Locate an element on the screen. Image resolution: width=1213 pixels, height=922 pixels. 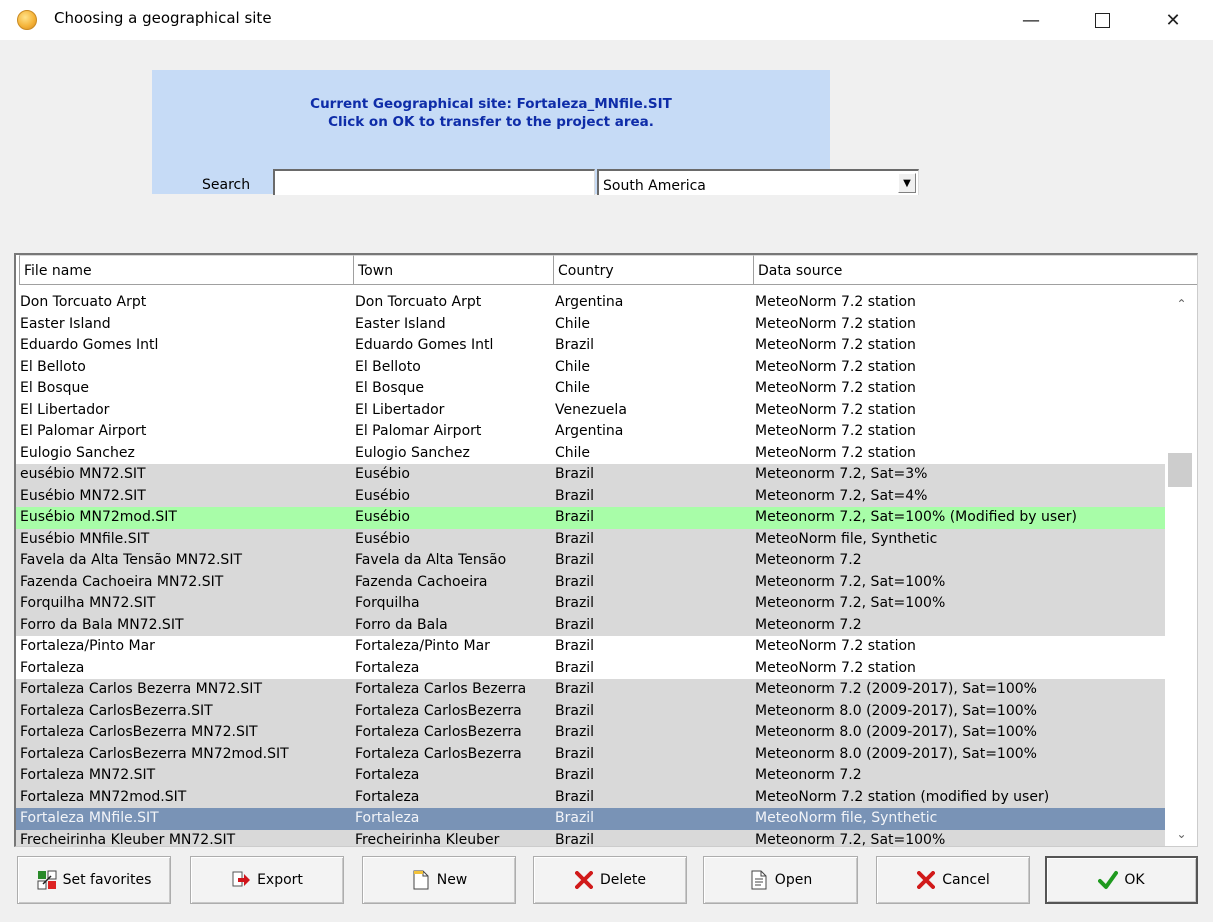
scroll-thumb is located at coordinates (1180, 470).